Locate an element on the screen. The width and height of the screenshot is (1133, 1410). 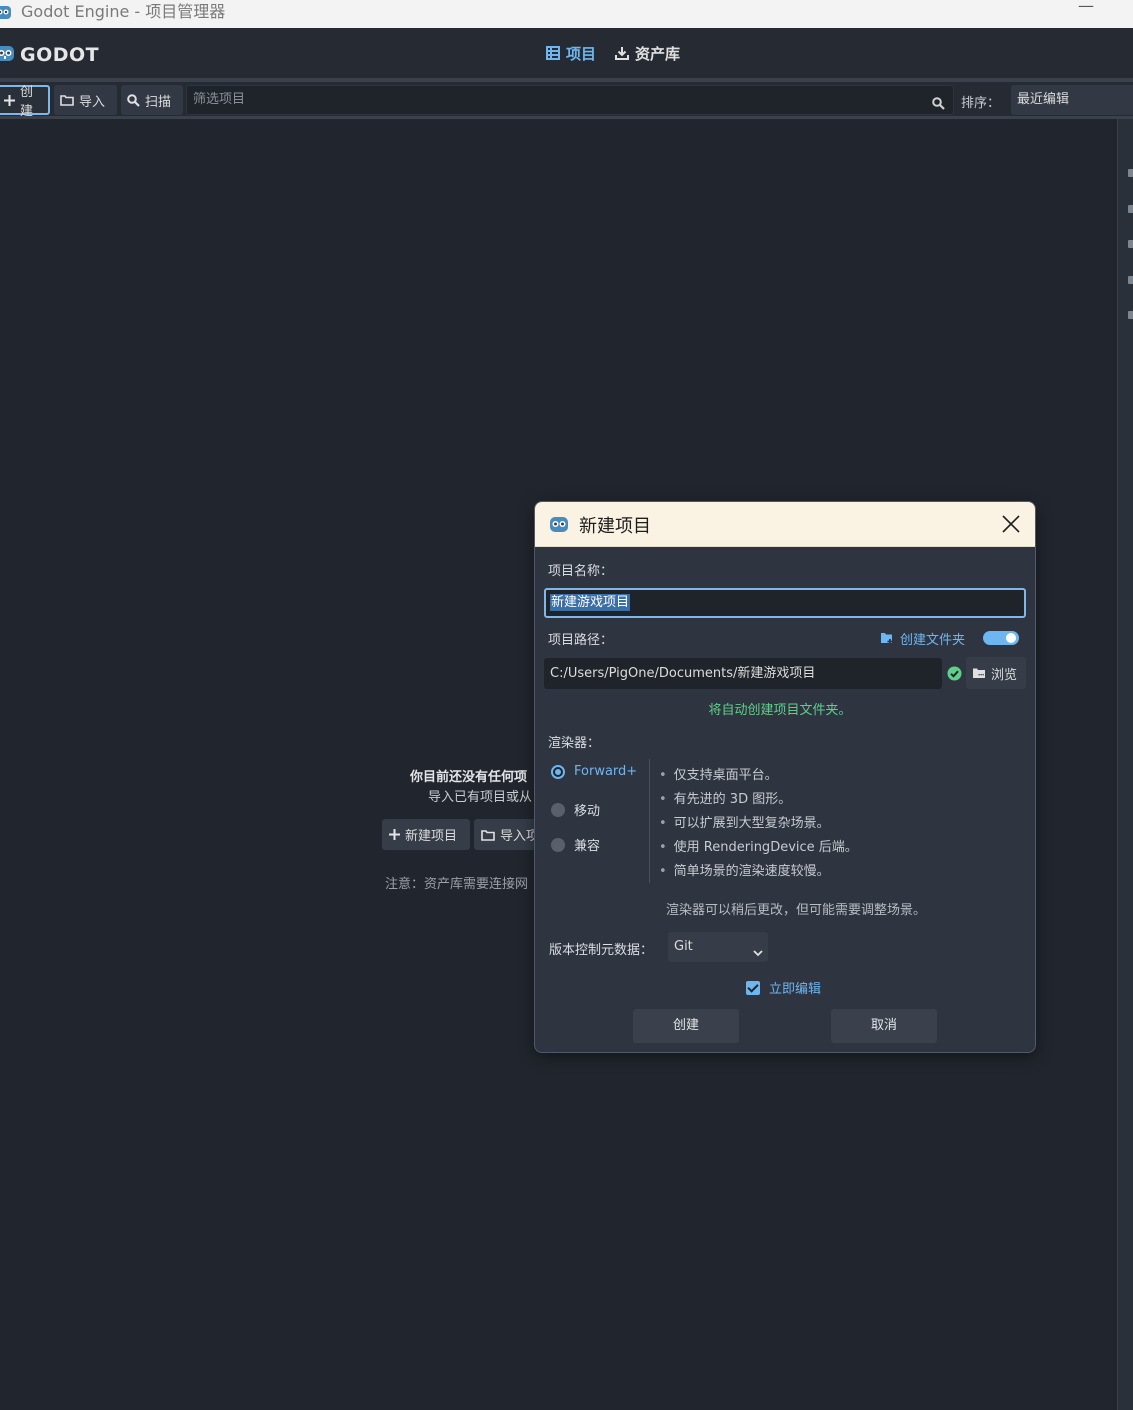
toggle-knob is located at coordinates (1011, 638).